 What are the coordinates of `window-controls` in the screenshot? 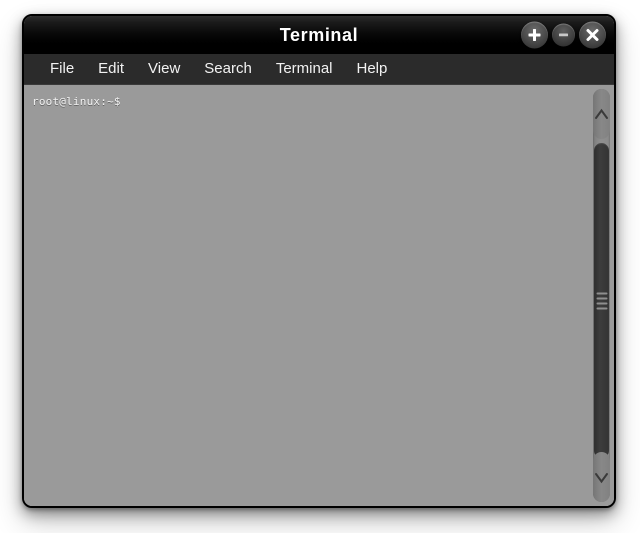 It's located at (563, 35).